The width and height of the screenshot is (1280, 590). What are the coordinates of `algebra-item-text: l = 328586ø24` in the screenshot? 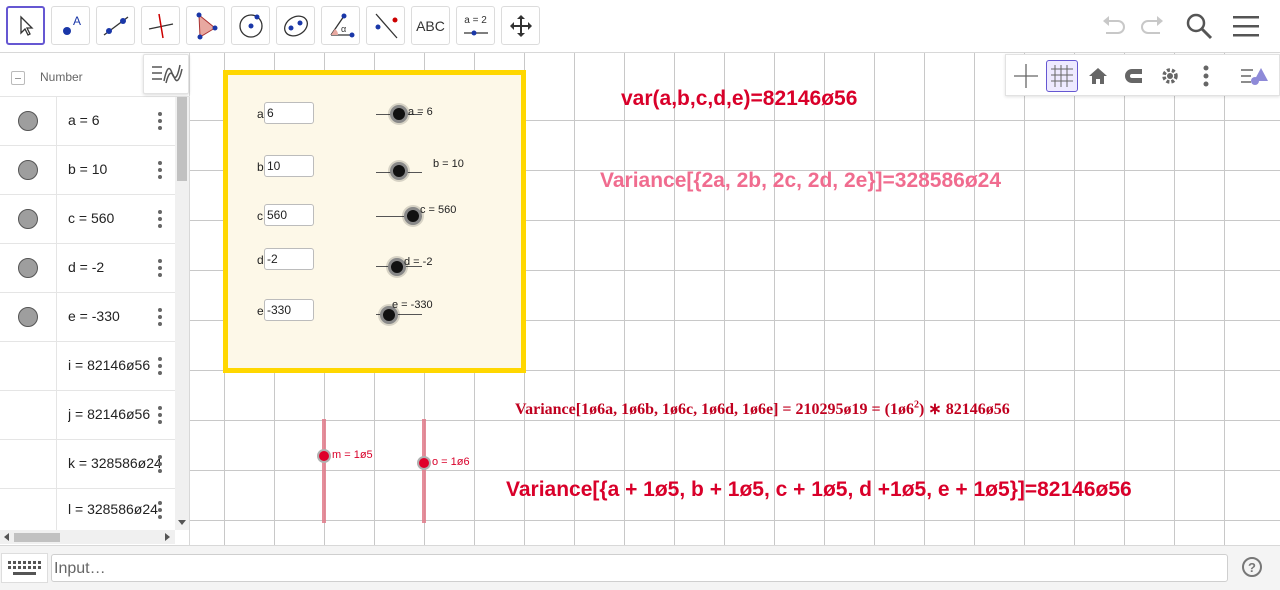 It's located at (113, 509).